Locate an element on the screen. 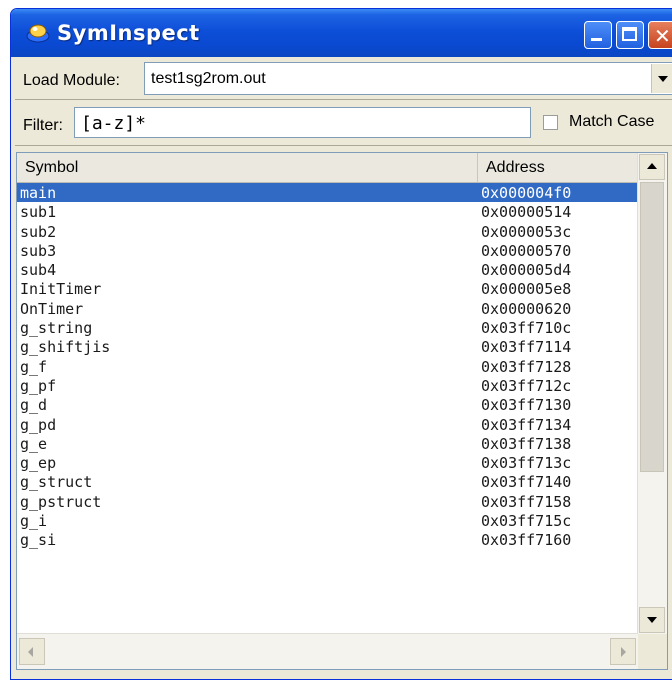  table-row: OnTimer 0x00000620 is located at coordinates (327, 308).